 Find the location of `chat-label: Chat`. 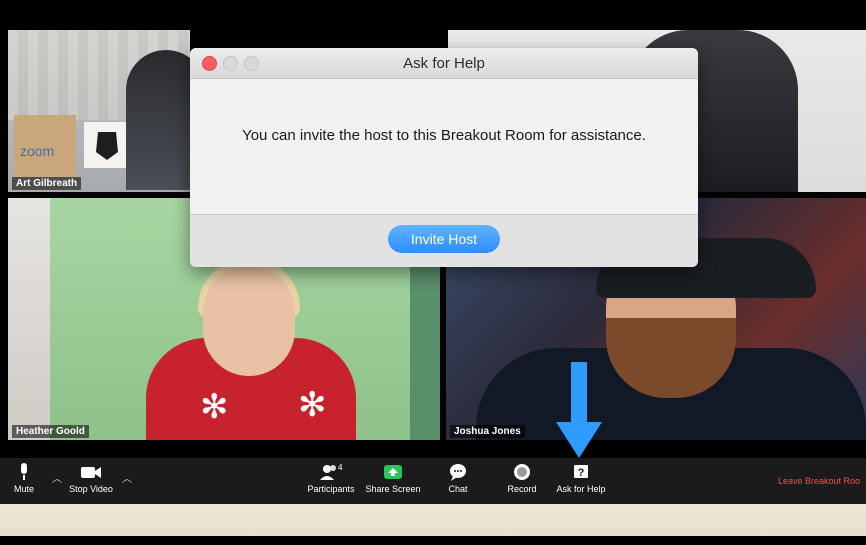

chat-label: Chat is located at coordinates (458, 489).